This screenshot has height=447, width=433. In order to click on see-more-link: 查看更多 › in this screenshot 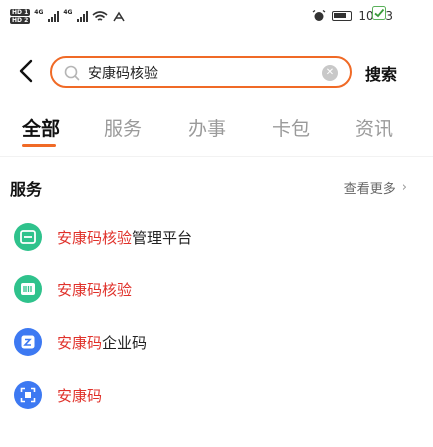, I will do `click(375, 187)`.